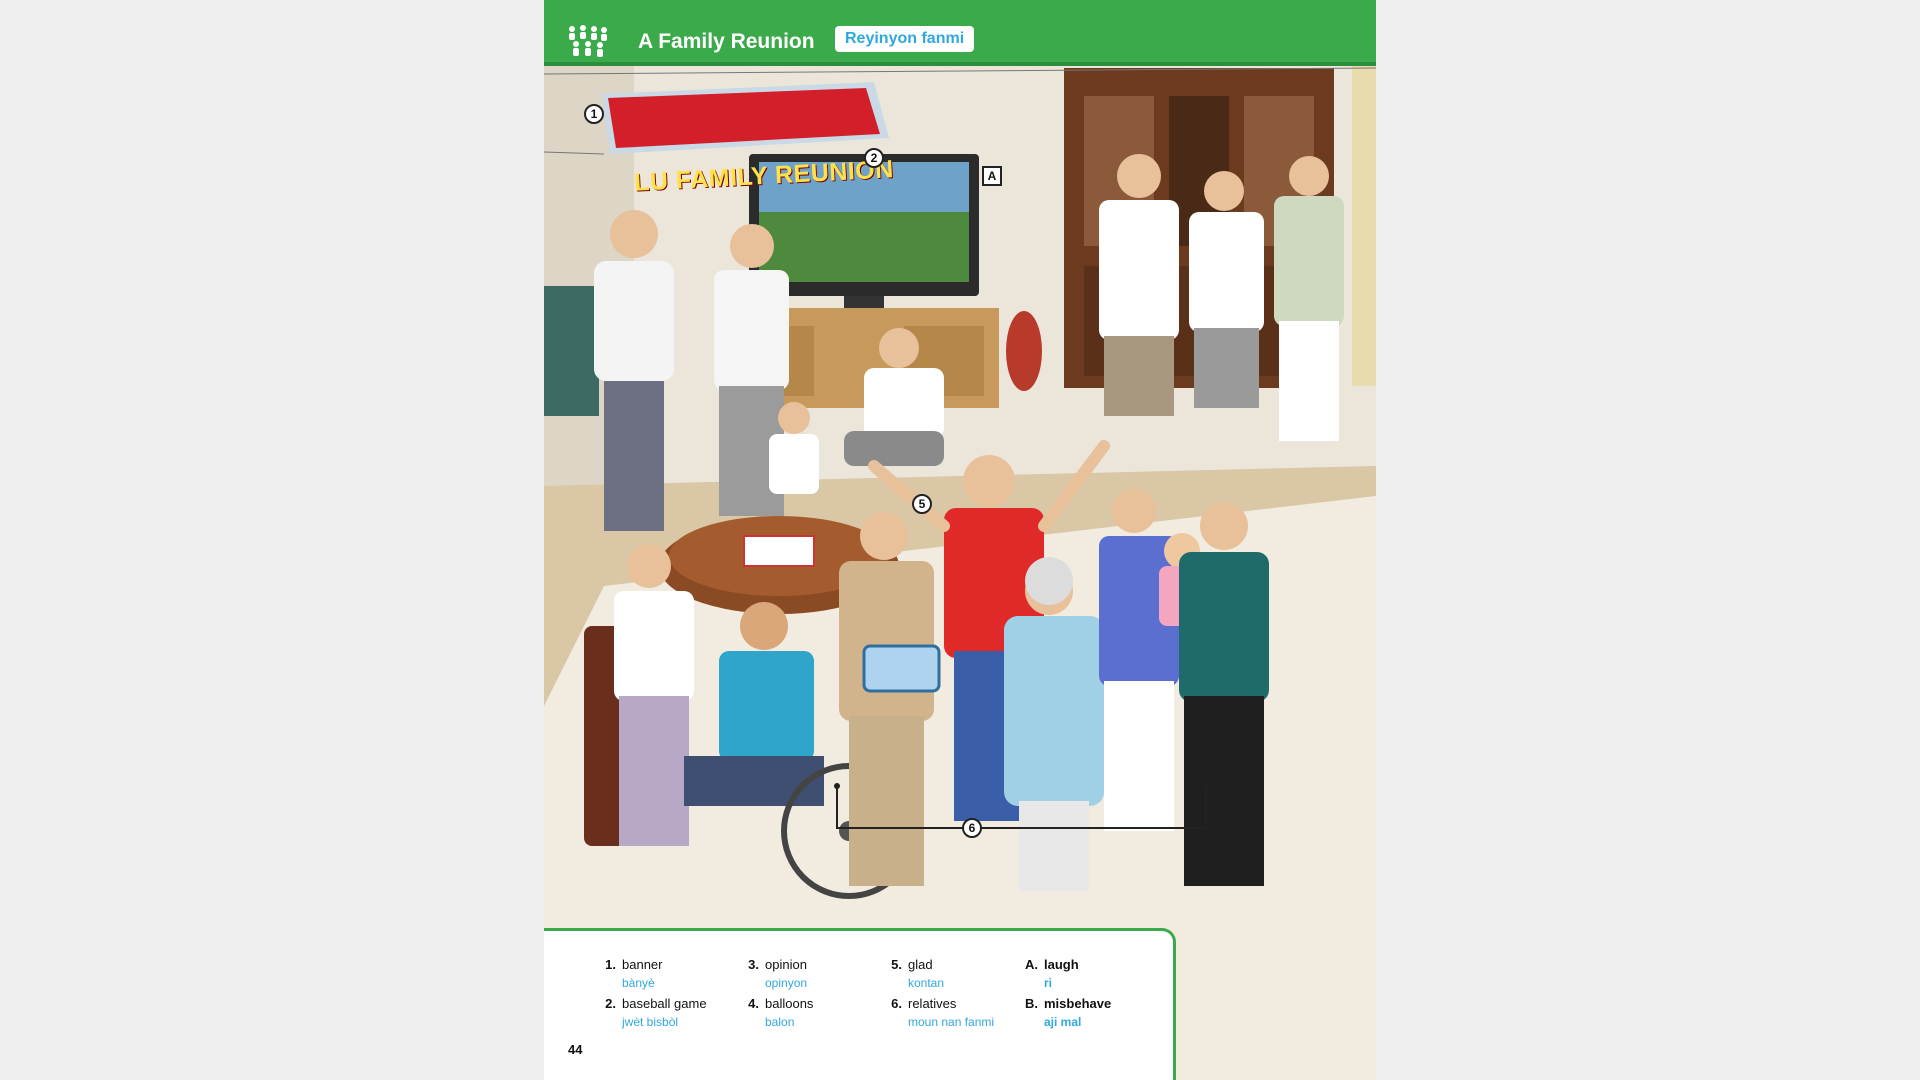 This screenshot has width=1920, height=1080. What do you see at coordinates (926, 983) in the screenshot?
I see `vocab-translation: kontan` at bounding box center [926, 983].